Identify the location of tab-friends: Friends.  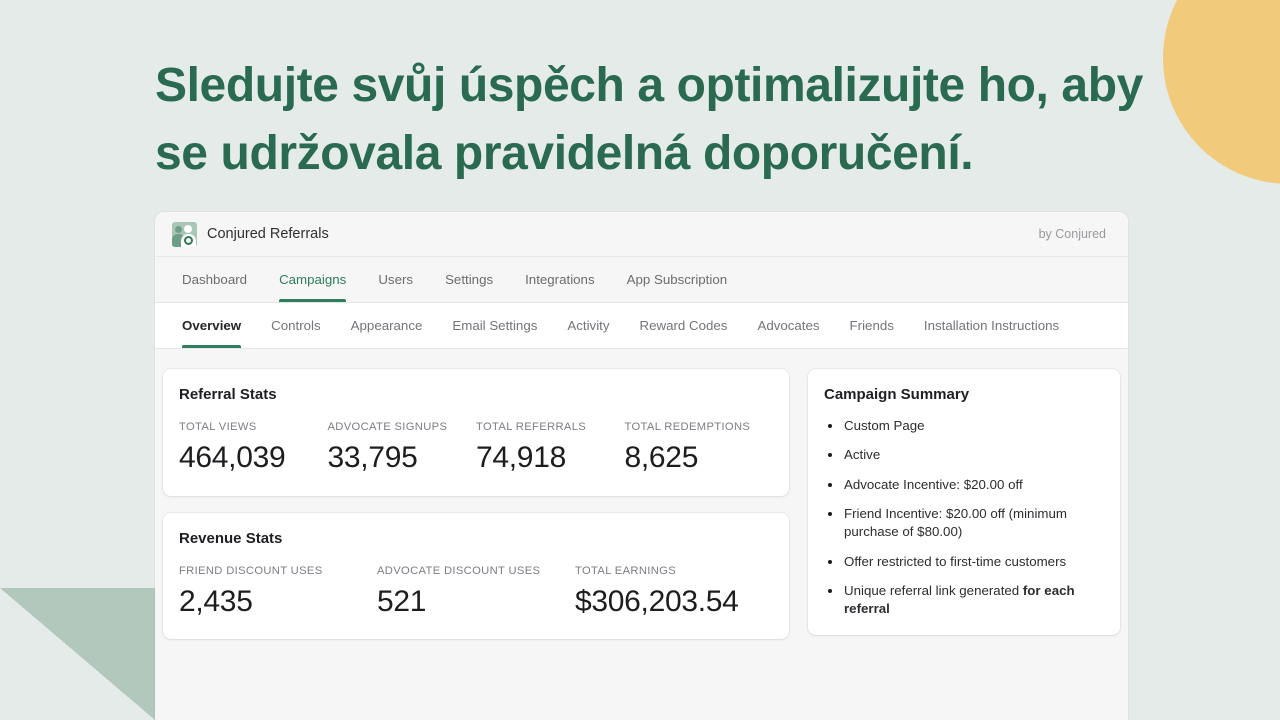
(872, 325).